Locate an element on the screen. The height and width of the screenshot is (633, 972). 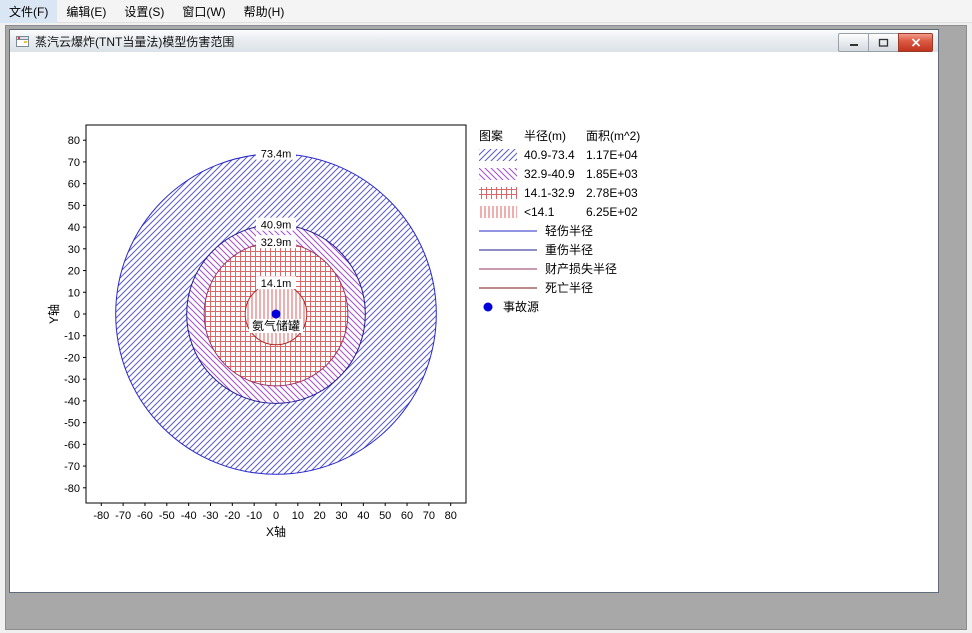
accident-source-dot-icon is located at coordinates (488, 306).